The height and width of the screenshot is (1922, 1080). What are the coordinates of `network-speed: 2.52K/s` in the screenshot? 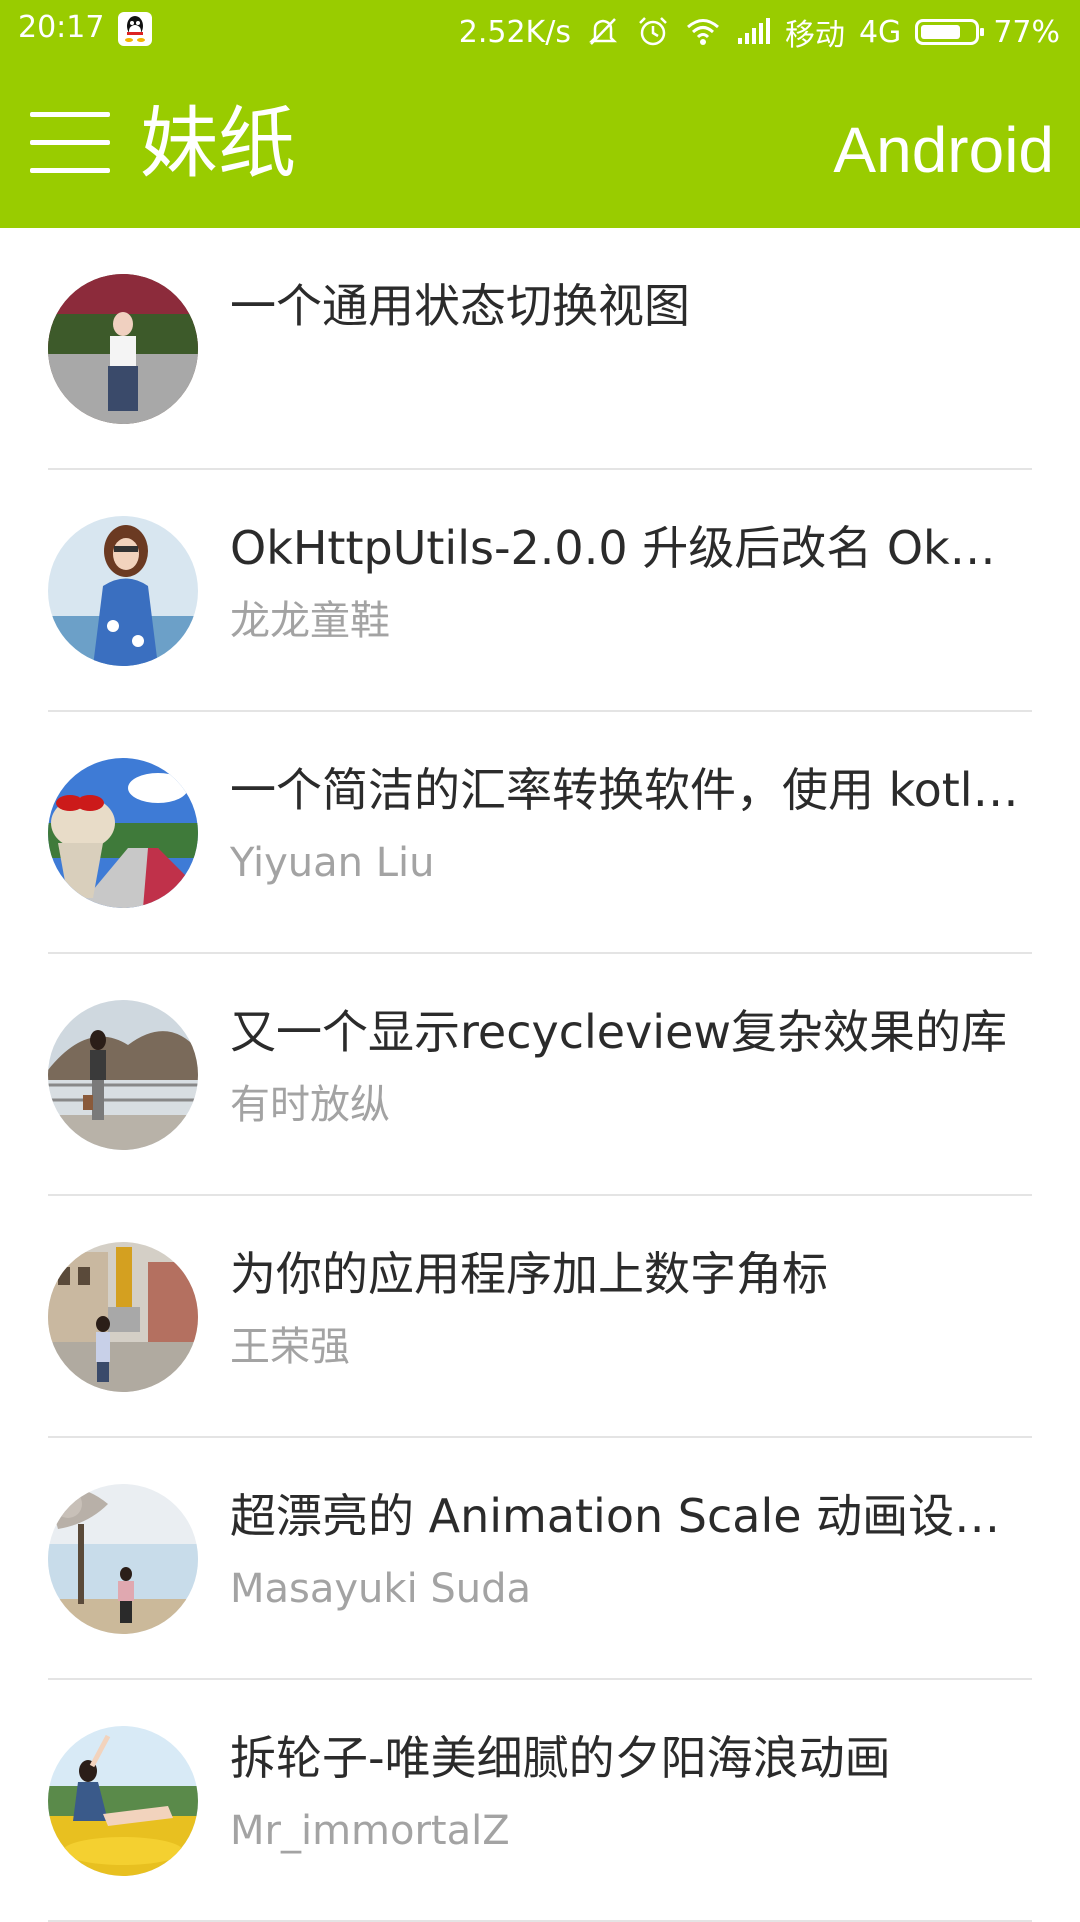 It's located at (514, 32).